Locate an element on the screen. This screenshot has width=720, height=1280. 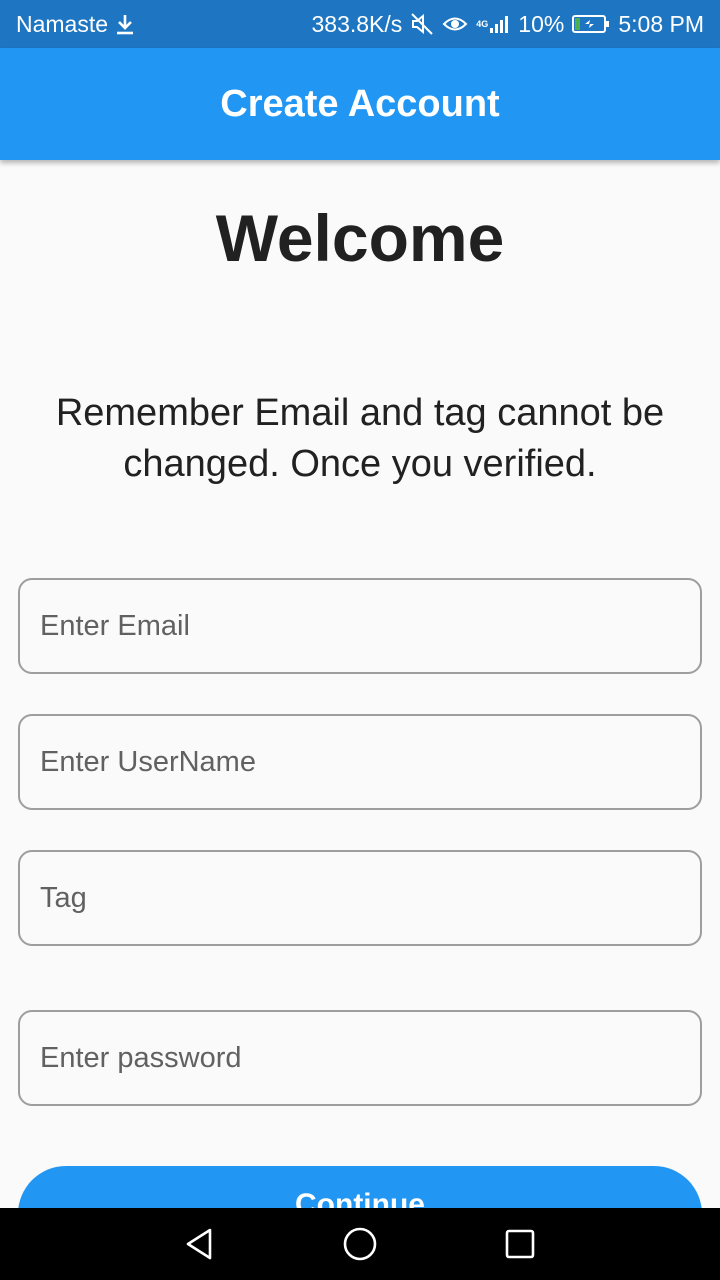
continue-button: Continue is located at coordinates (360, 1187).